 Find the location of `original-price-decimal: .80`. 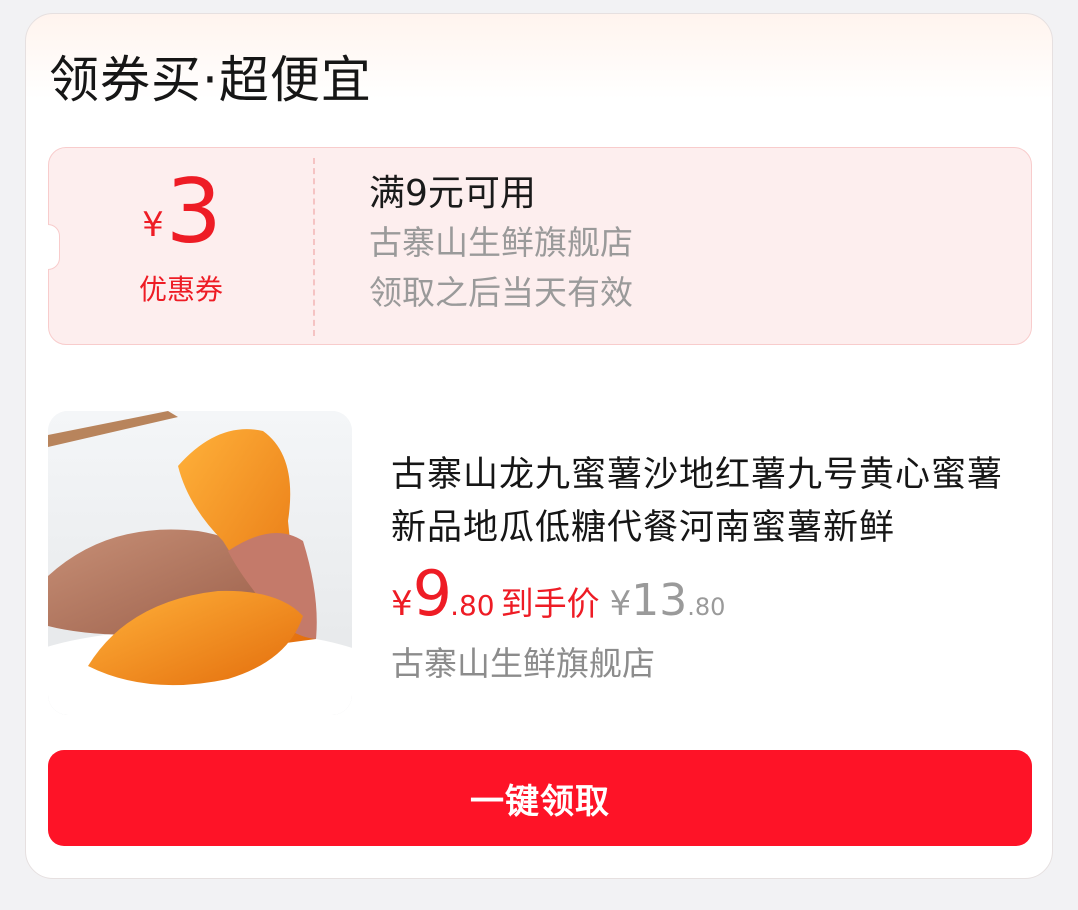

original-price-decimal: .80 is located at coordinates (706, 607).